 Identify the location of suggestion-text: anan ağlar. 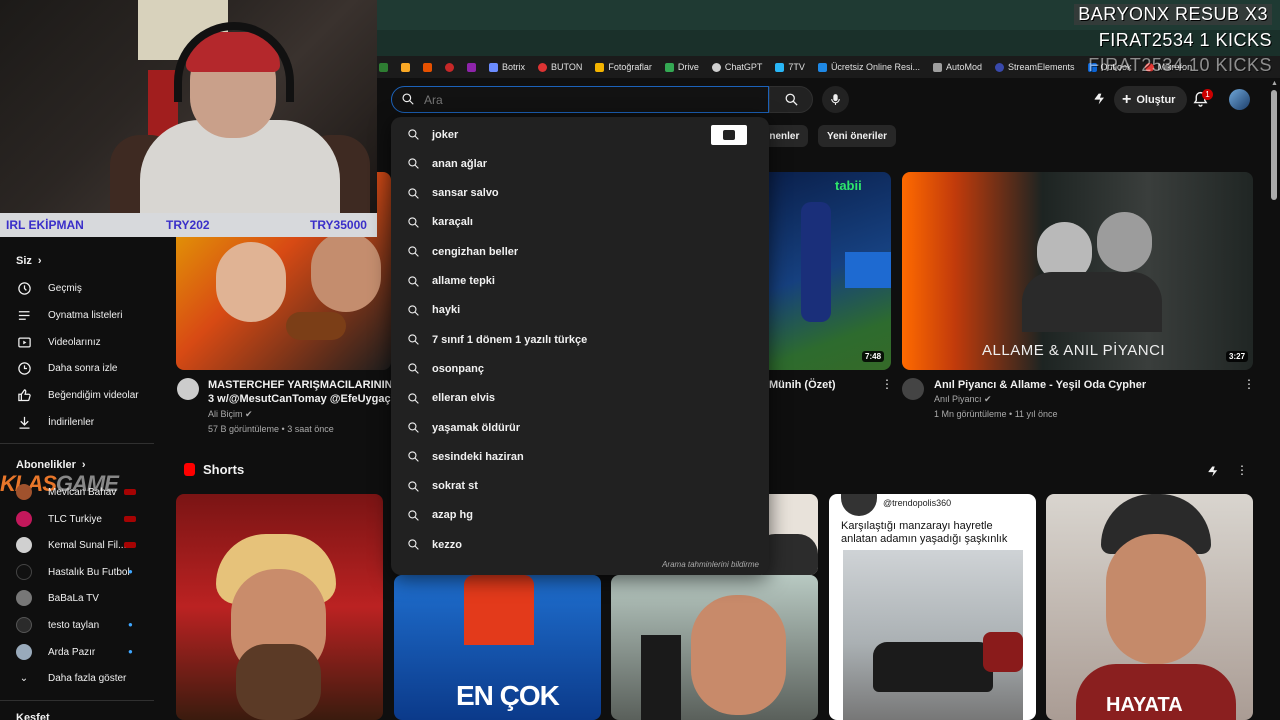
(460, 163).